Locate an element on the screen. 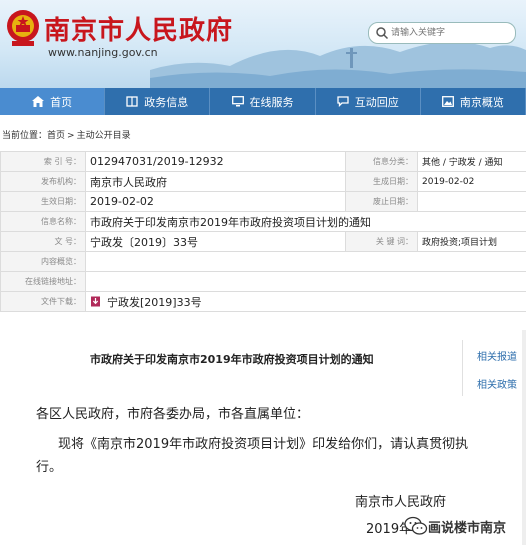 This screenshot has height=545, width=526. file-download-cell: 宁政发[2019]33号 is located at coordinates (305, 301).